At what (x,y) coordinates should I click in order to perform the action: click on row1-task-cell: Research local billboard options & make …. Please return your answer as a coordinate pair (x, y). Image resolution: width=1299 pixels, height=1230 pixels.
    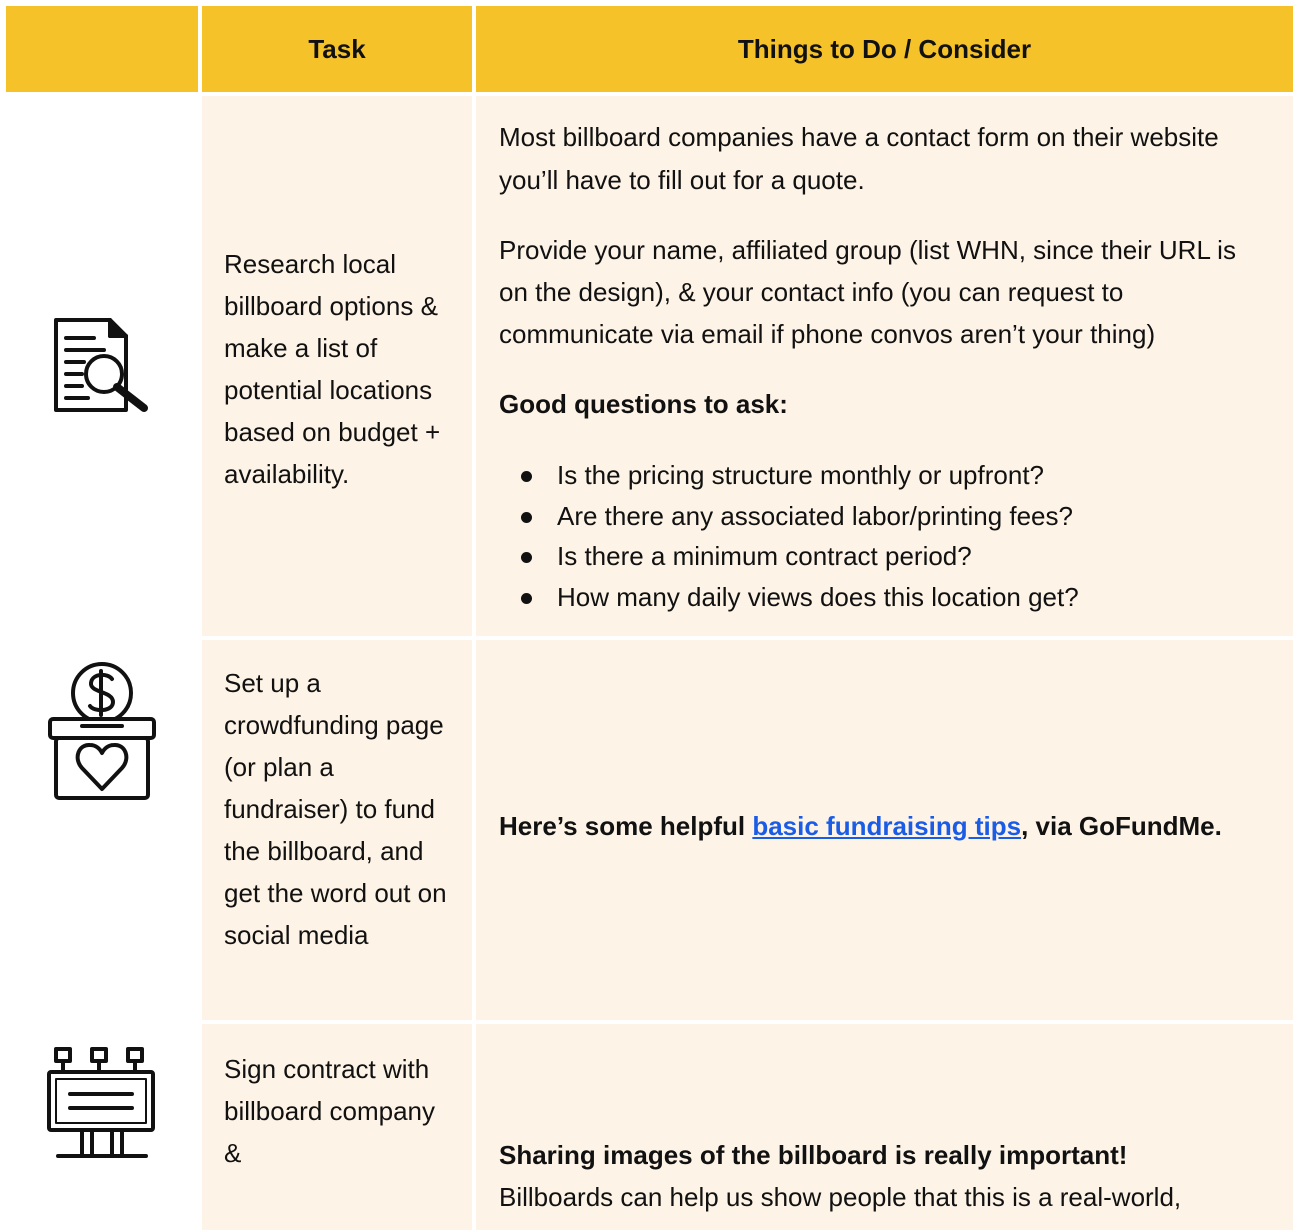
    Looking at the image, I should click on (337, 366).